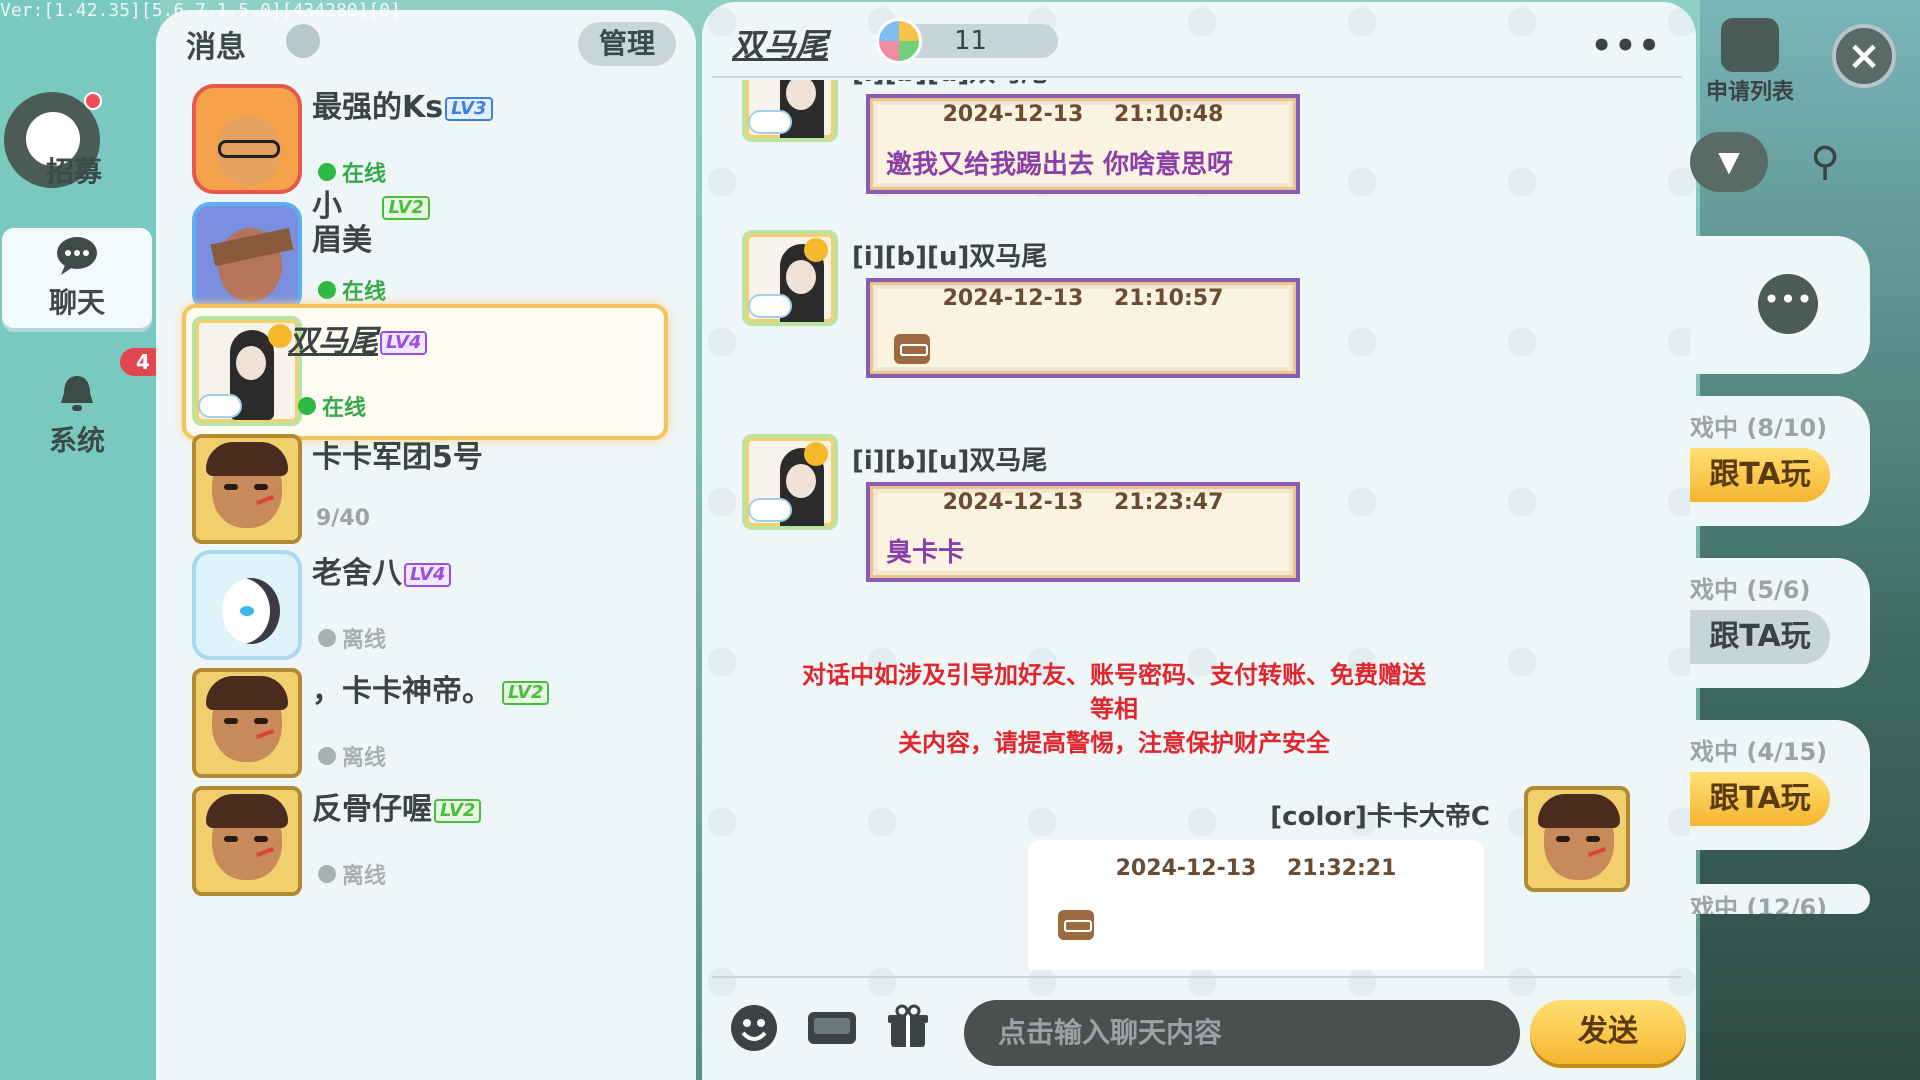 The width and height of the screenshot is (1920, 1080). I want to click on recruit-label: 招募, so click(74, 171).